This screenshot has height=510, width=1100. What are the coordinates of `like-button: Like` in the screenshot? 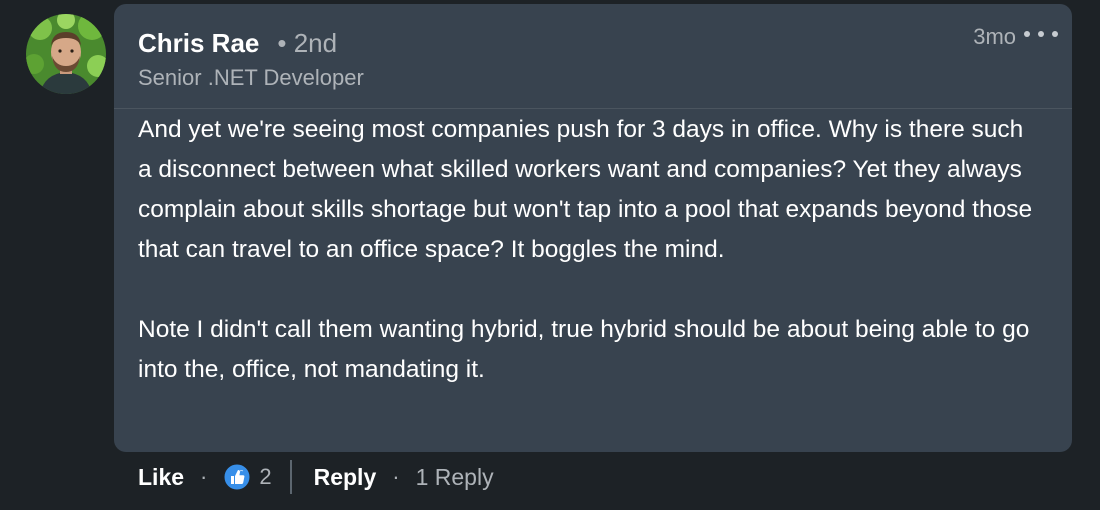 It's located at (161, 477).